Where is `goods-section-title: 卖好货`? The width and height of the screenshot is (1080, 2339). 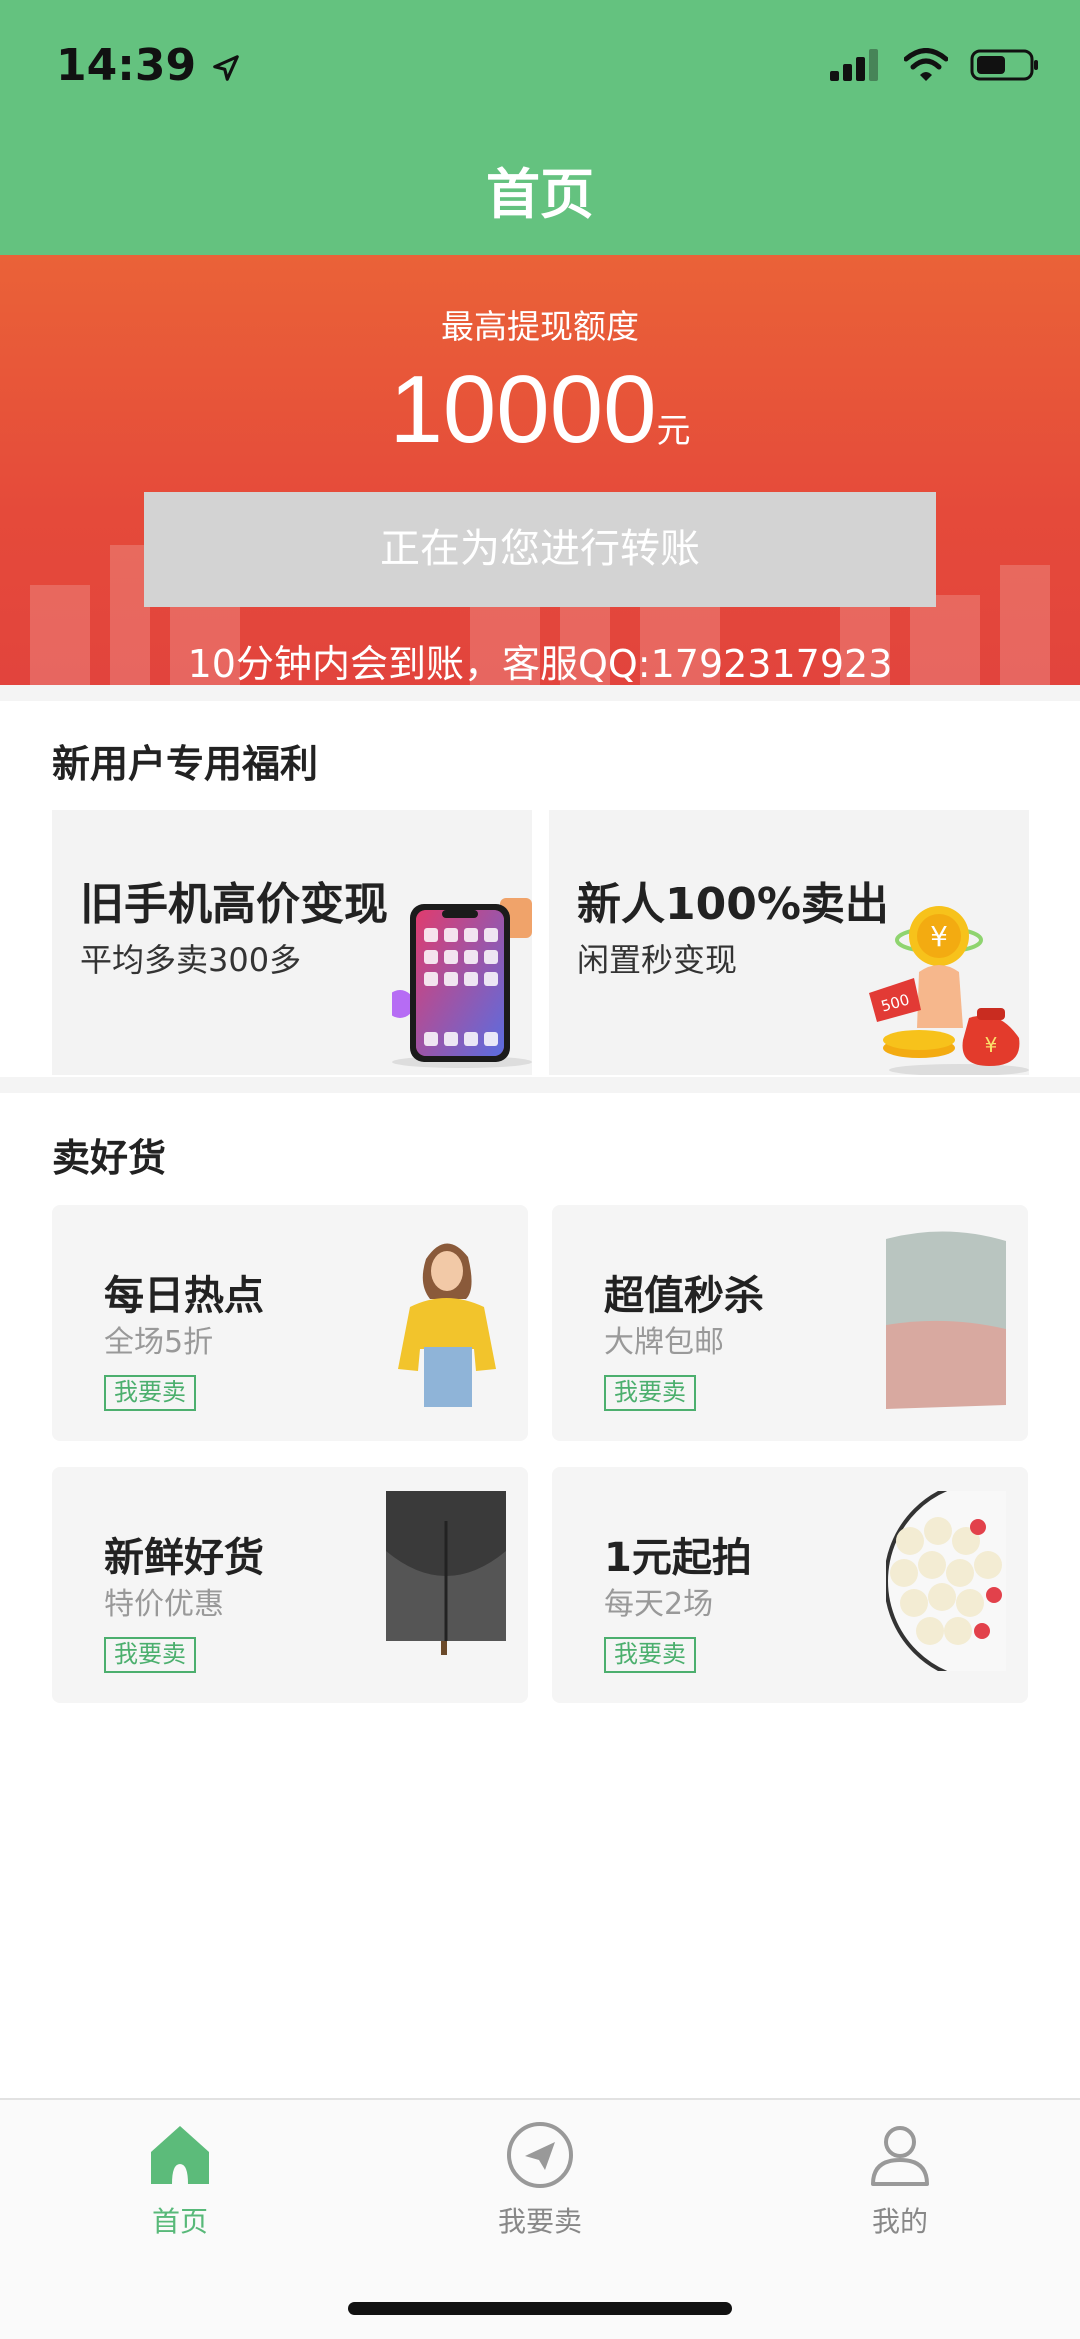 goods-section-title: 卖好货 is located at coordinates (109, 1158).